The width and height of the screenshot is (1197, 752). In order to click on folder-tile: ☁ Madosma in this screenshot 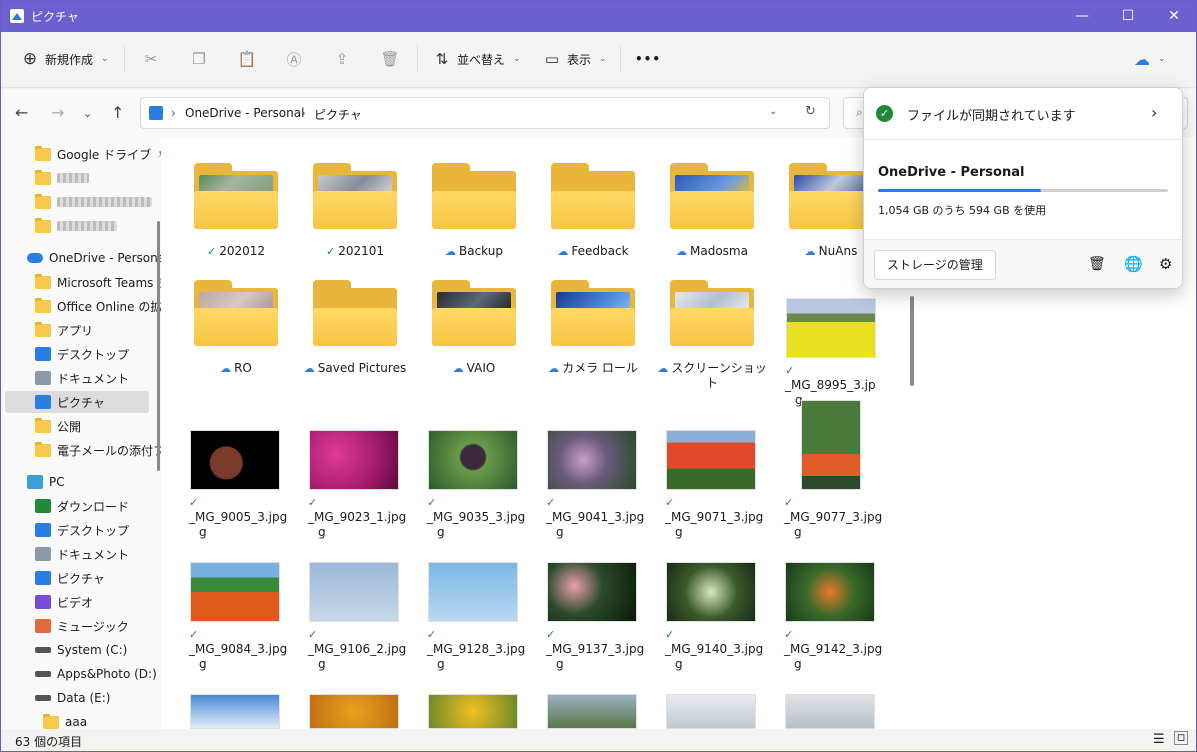, I will do `click(712, 206)`.